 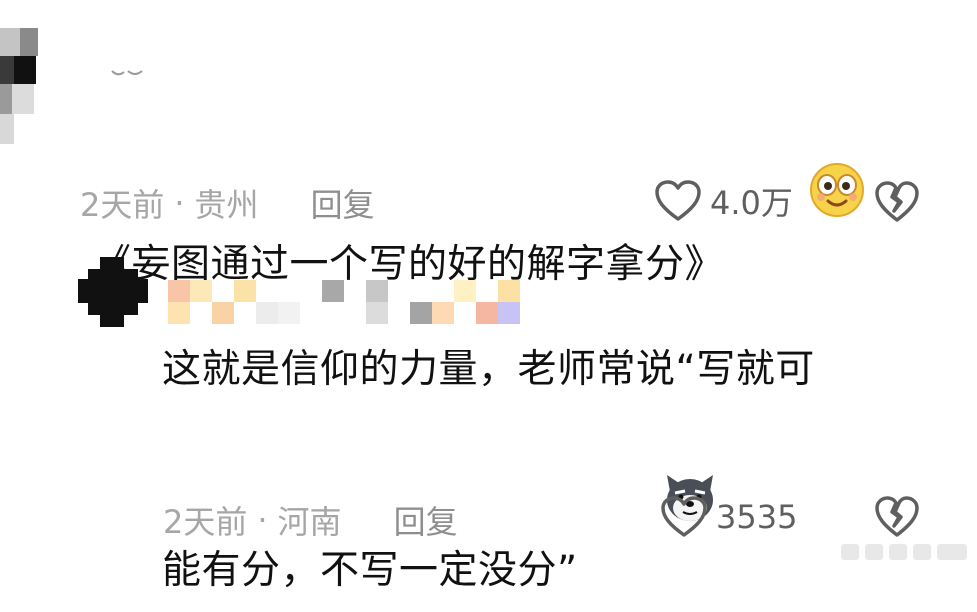 I want to click on like-button: 4.0万, so click(x=723, y=201).